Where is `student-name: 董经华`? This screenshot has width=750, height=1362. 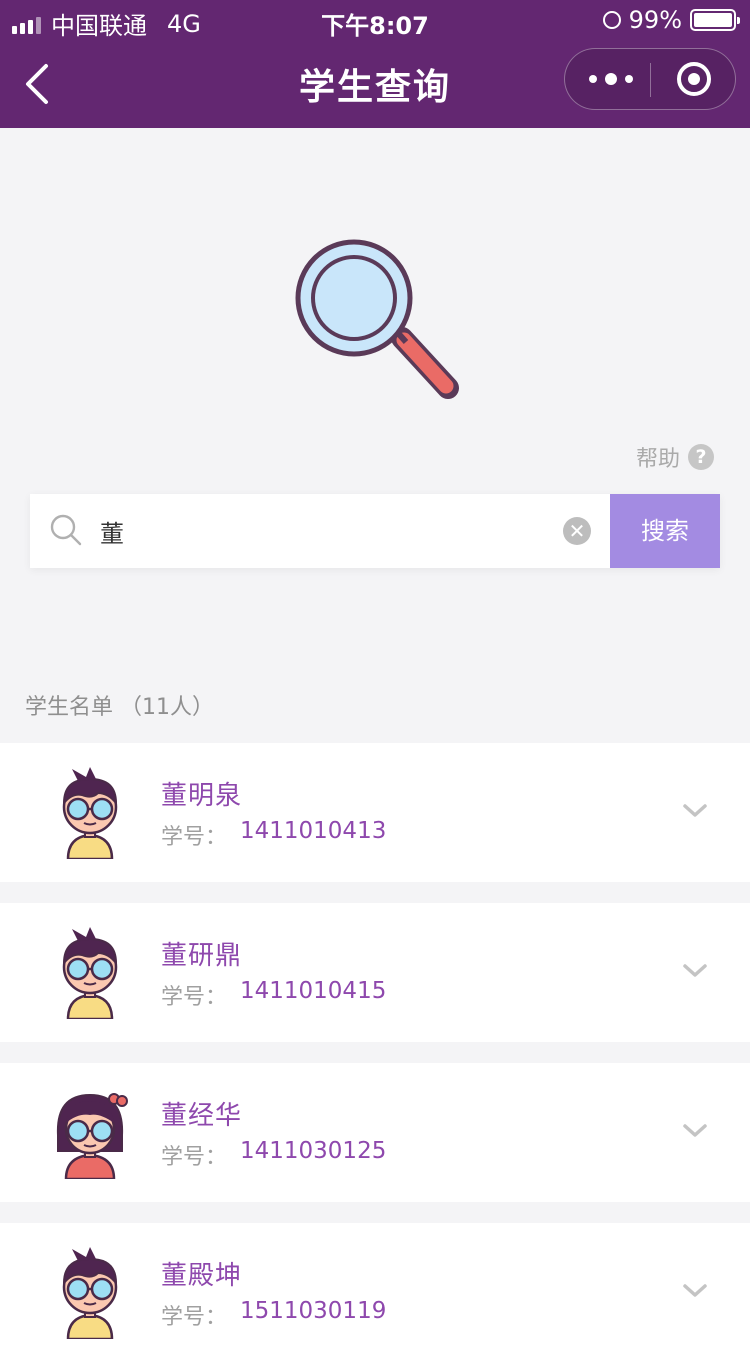 student-name: 董经华 is located at coordinates (202, 1116).